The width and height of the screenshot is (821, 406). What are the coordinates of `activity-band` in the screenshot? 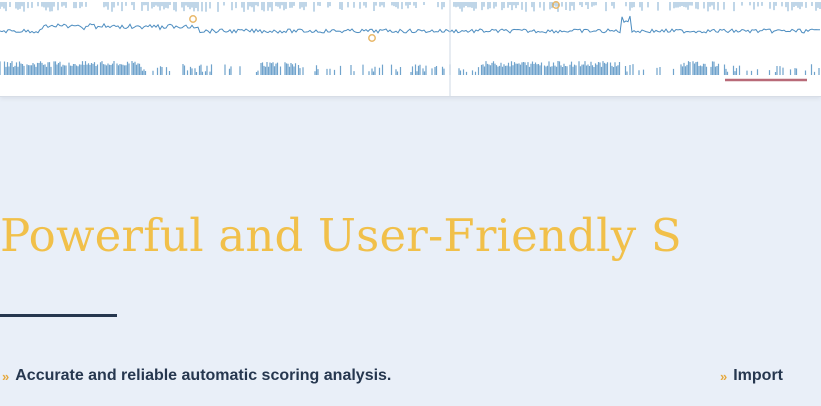 It's located at (410, 68).